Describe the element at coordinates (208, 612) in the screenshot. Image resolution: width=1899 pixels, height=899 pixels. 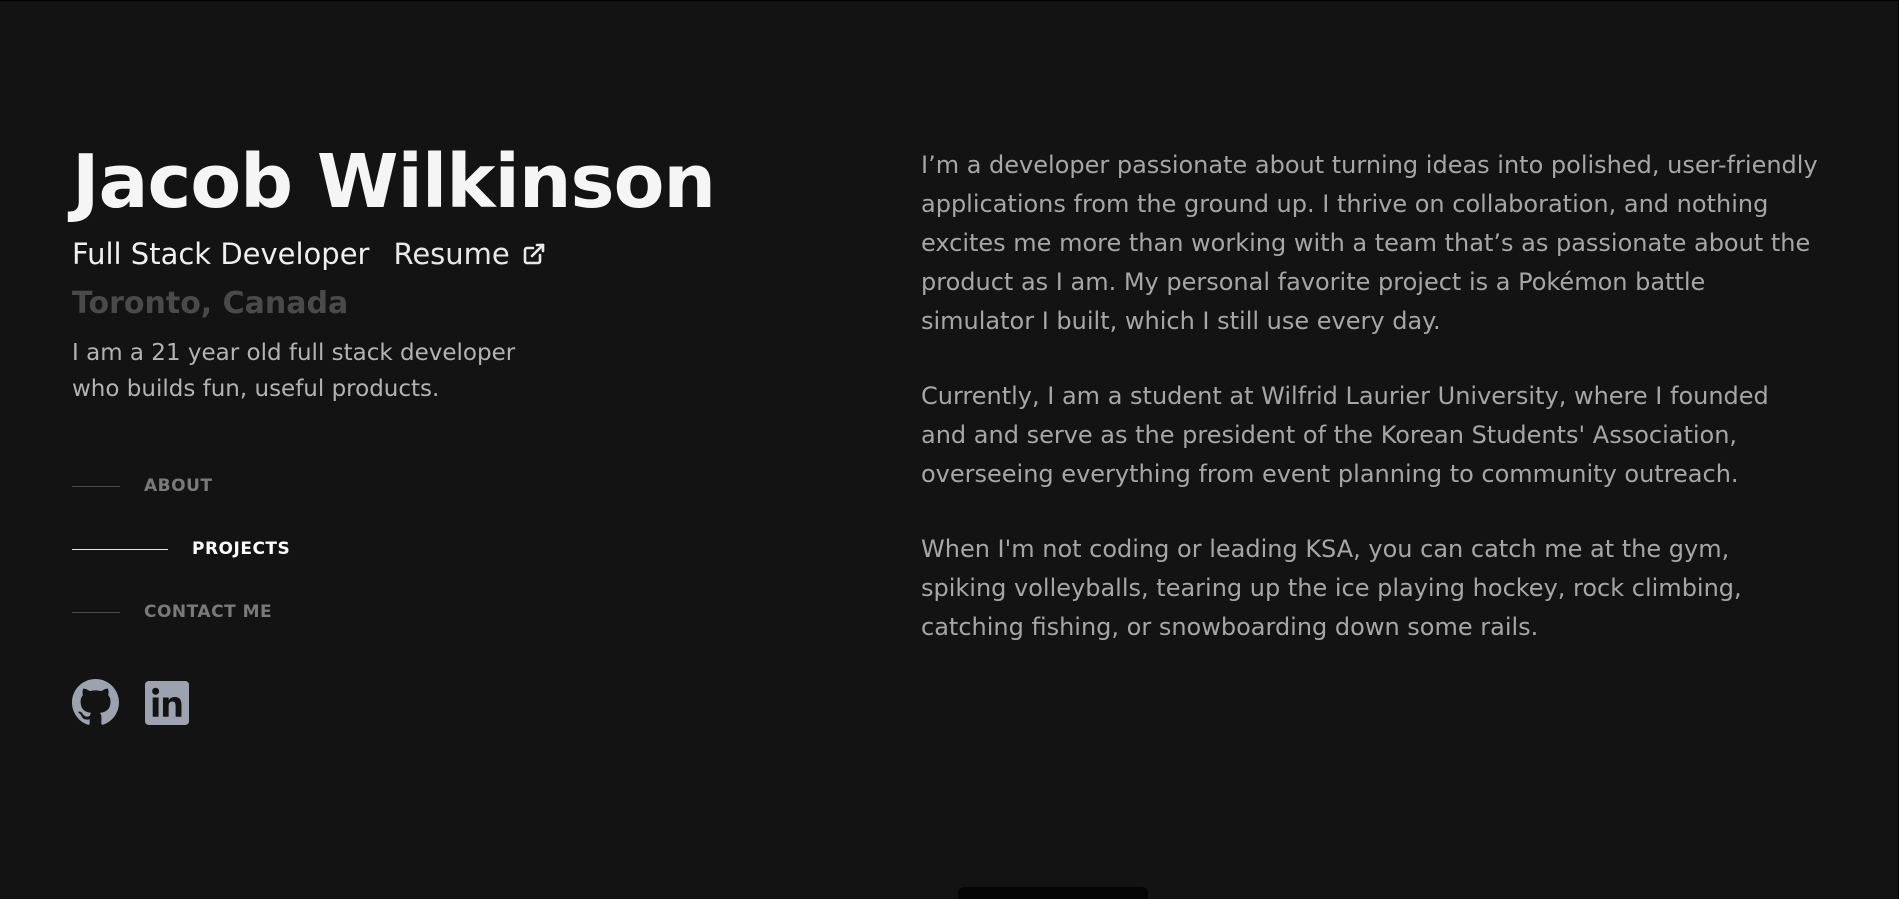
I see `nav-label-contact: CONTACT ME` at that location.